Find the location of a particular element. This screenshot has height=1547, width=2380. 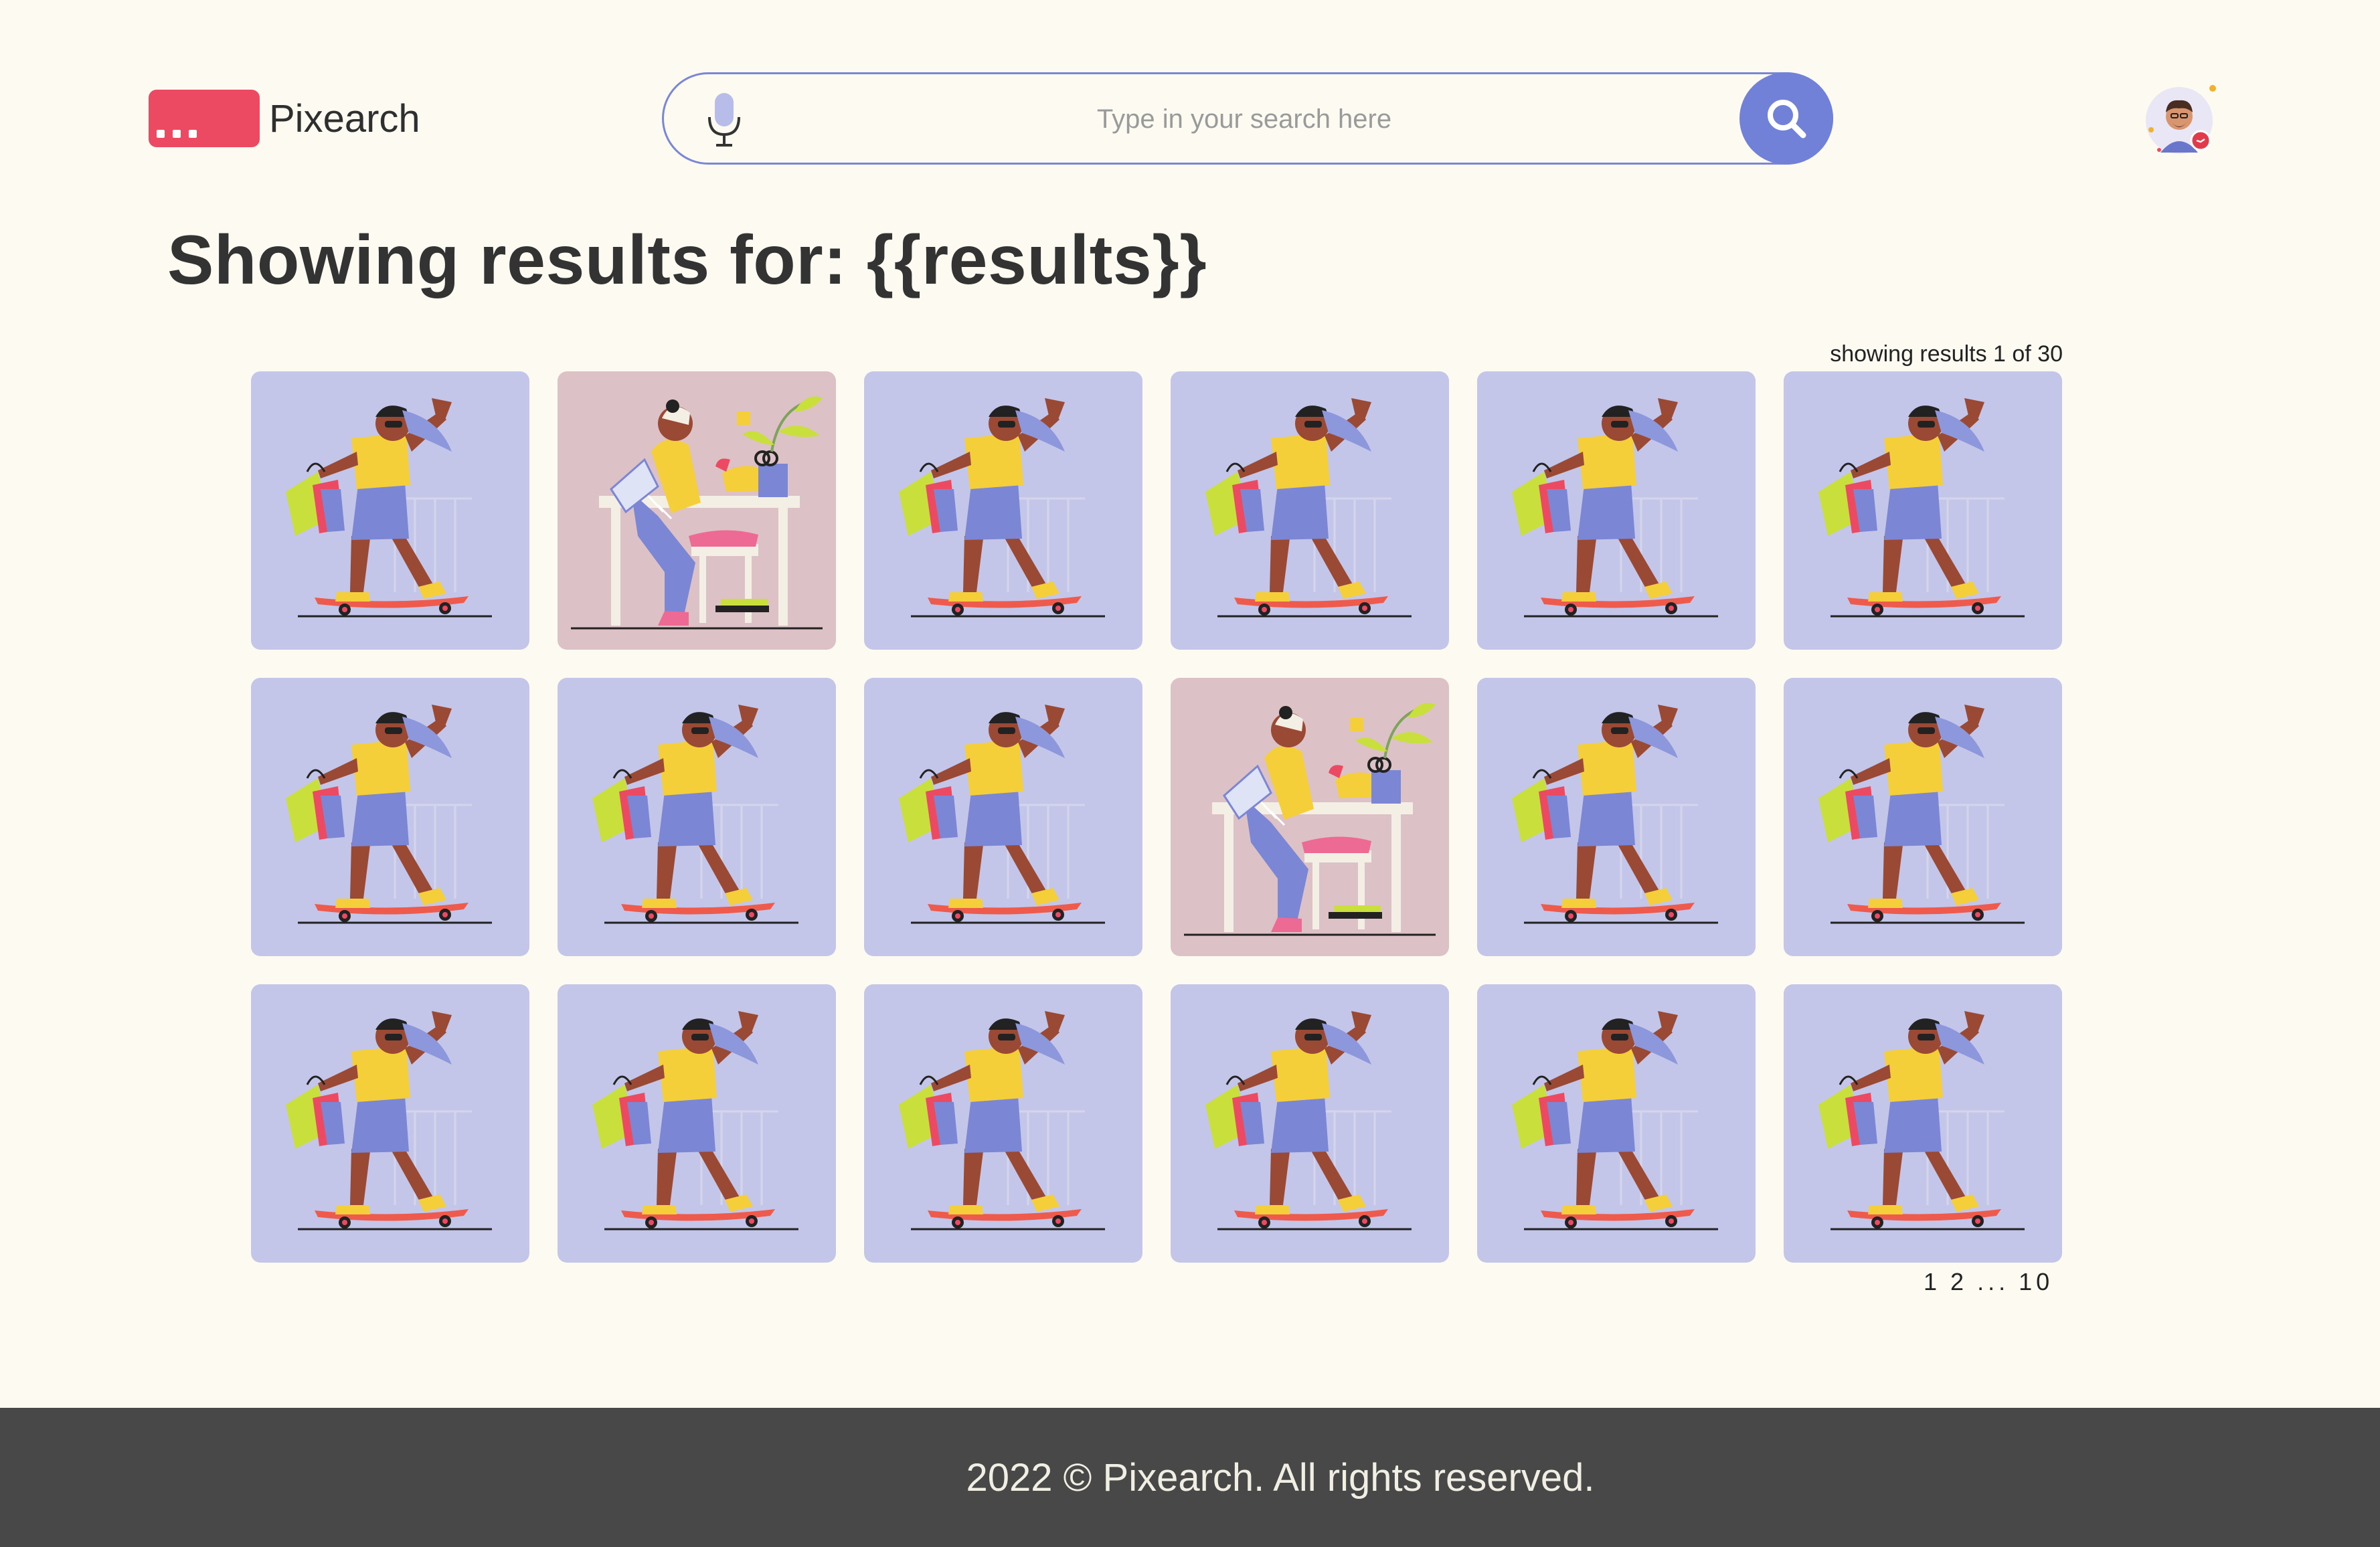

search-button is located at coordinates (1786, 118).